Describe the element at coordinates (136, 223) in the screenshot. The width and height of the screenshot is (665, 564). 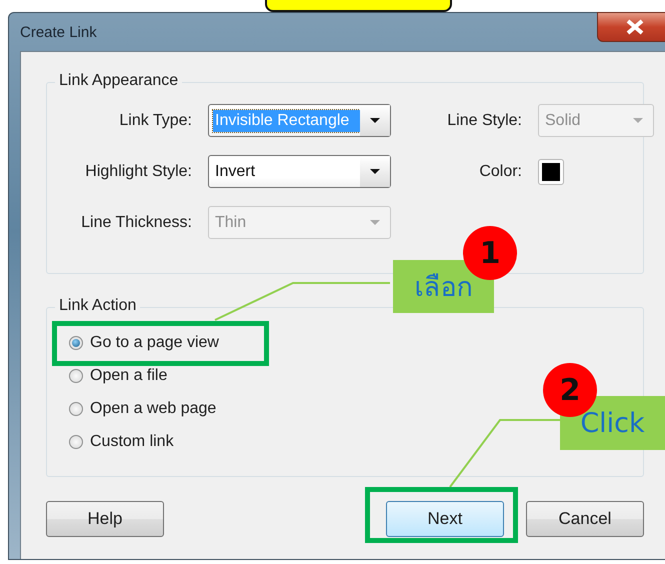
I see `field-label: Line Thickness:` at that location.